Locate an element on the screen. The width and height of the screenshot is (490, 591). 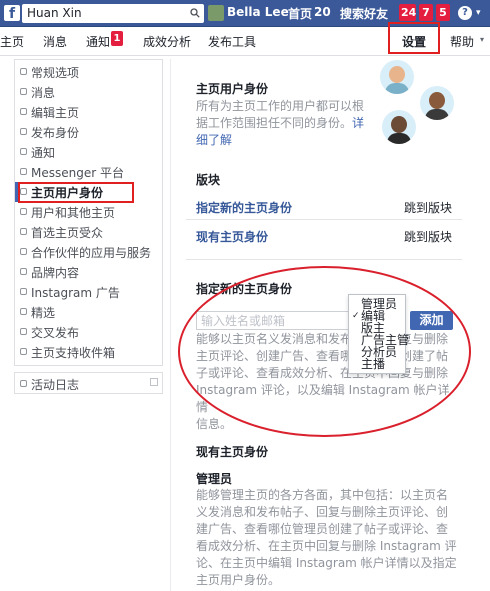
learn-more-link: 详 is located at coordinates (358, 123).